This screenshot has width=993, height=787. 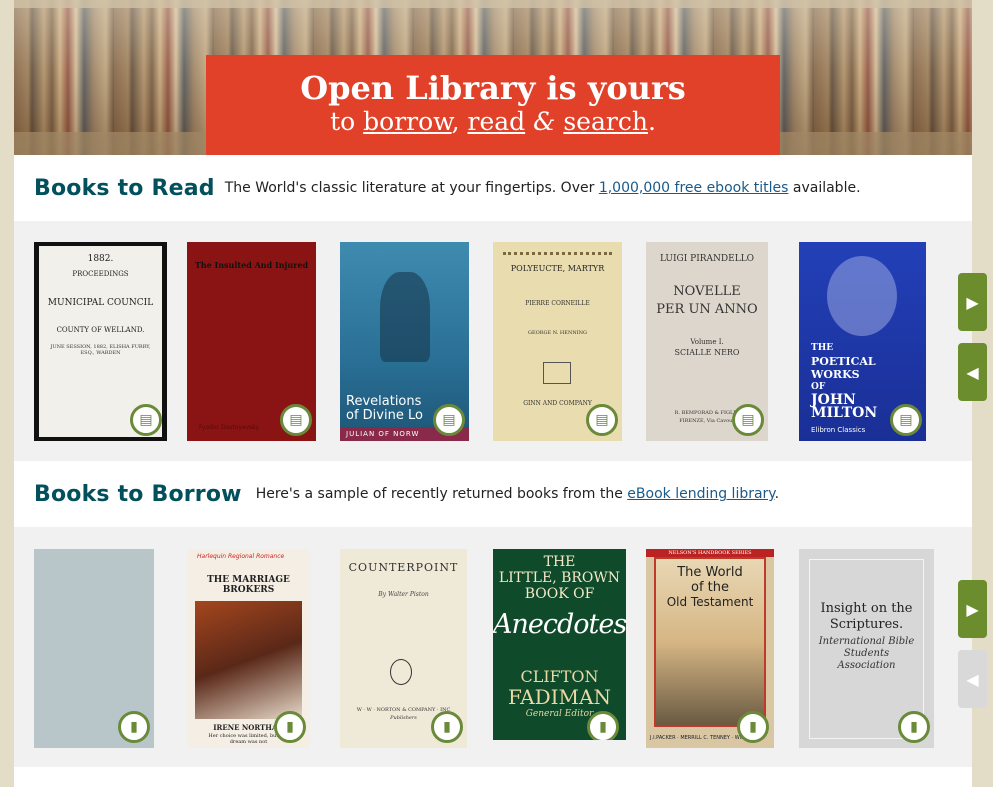 I want to click on search-link: search, so click(x=605, y=121).